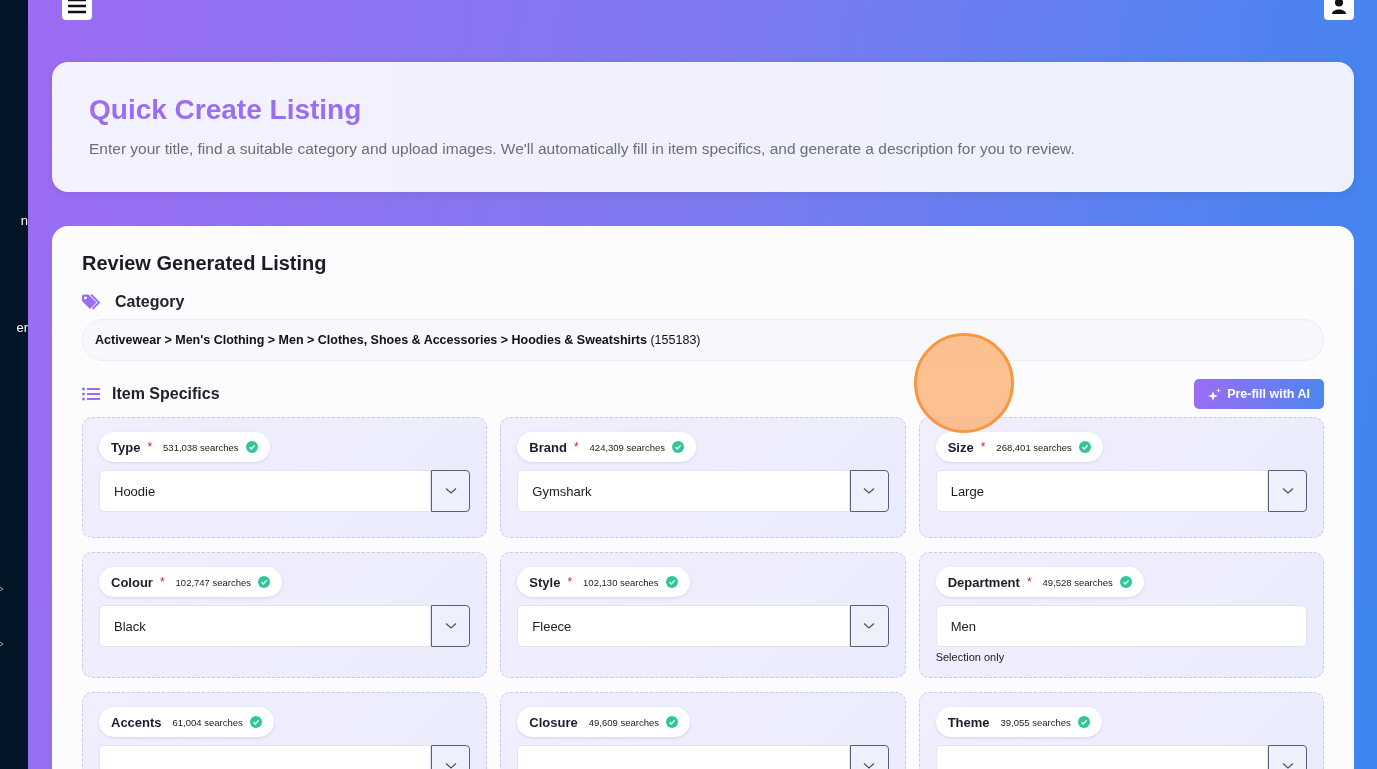  I want to click on sidebar-item: er, so click(22, 327).